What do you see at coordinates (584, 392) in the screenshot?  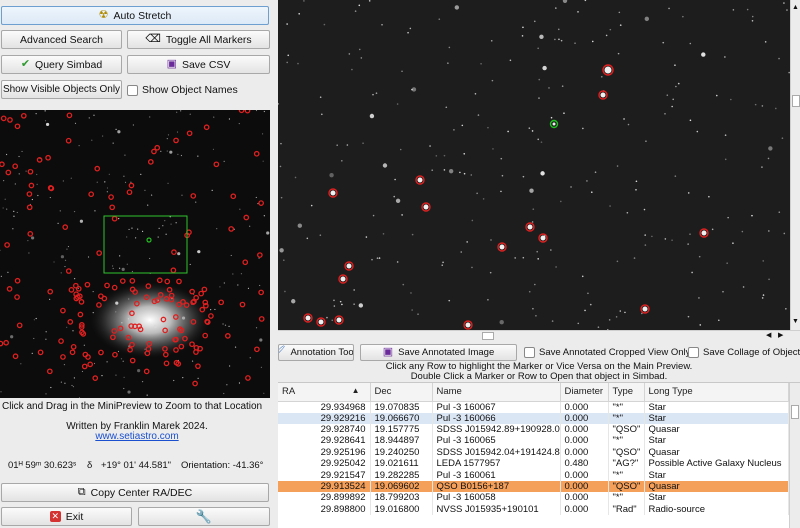 I see `column-header-diameter: Diameter` at bounding box center [584, 392].